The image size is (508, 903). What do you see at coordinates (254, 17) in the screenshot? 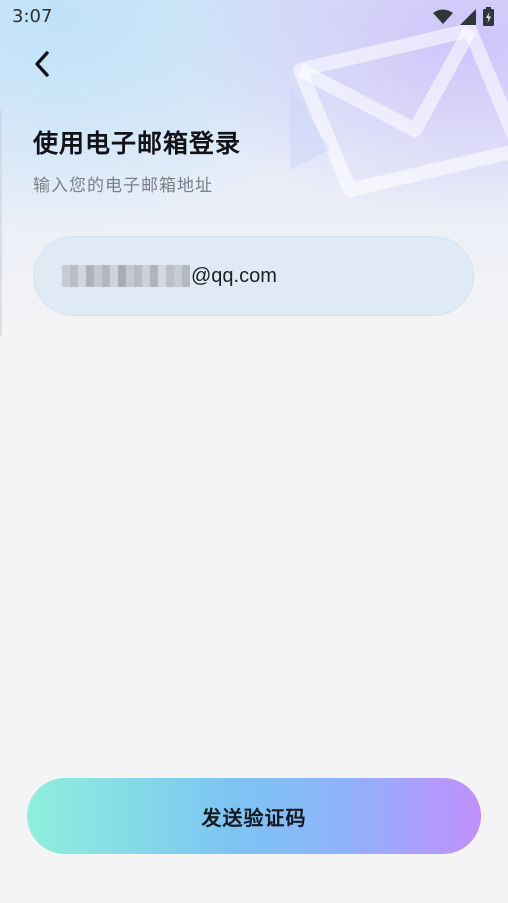
I see `status-bar: 3:07` at bounding box center [254, 17].